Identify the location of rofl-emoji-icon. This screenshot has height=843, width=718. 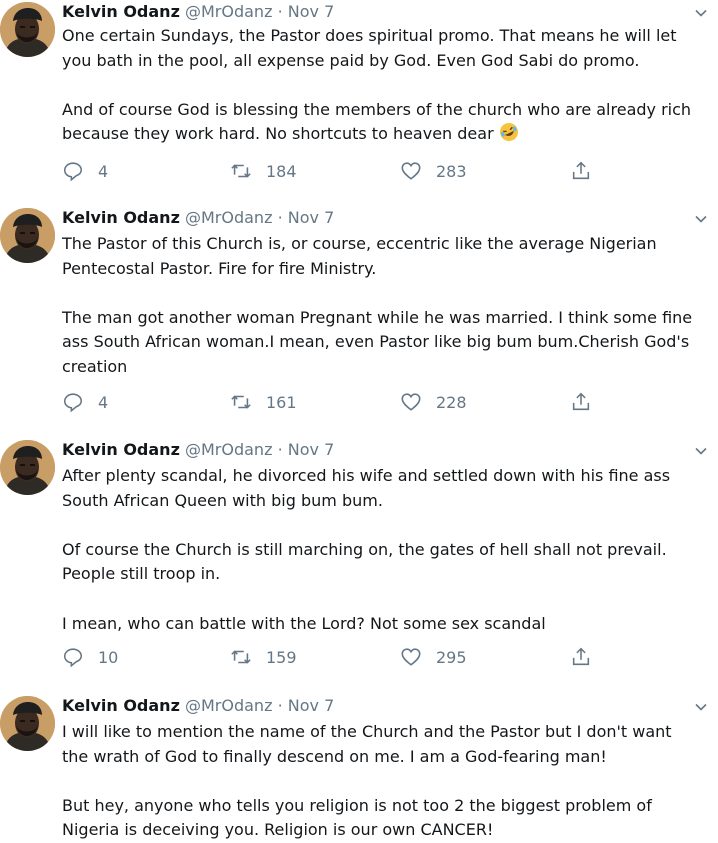
(508, 132).